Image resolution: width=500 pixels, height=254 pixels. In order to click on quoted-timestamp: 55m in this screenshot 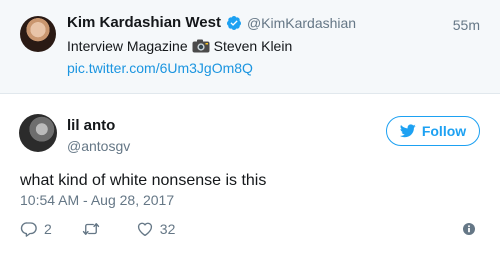, I will do `click(466, 25)`.